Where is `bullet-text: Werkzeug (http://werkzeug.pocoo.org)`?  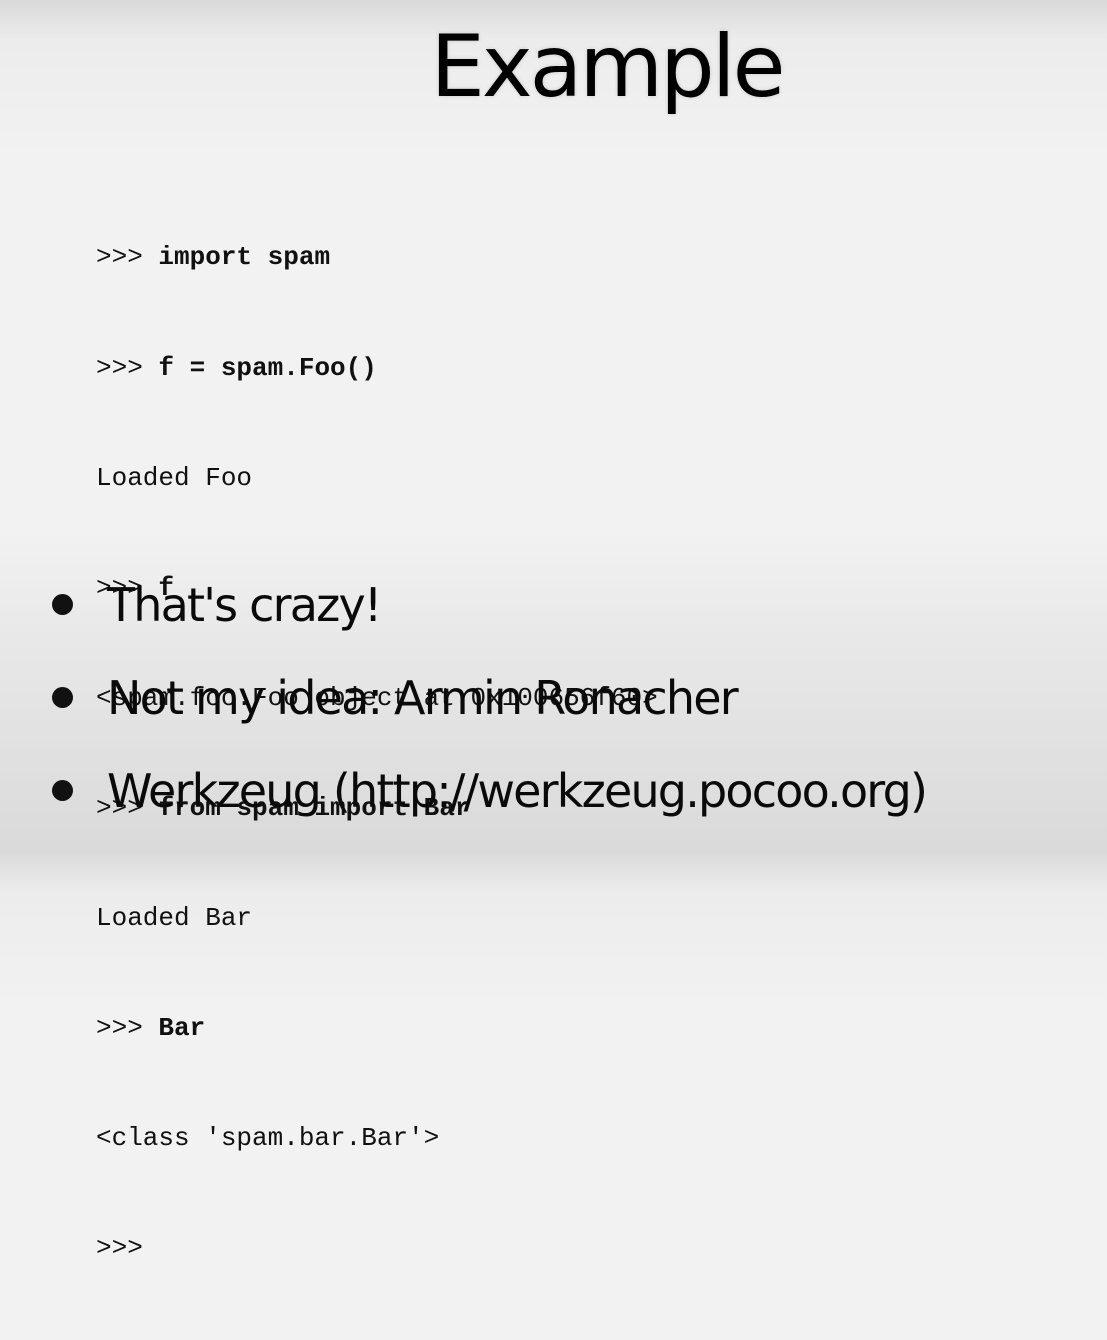 bullet-text: Werkzeug (http://werkzeug.pocoo.org) is located at coordinates (517, 790).